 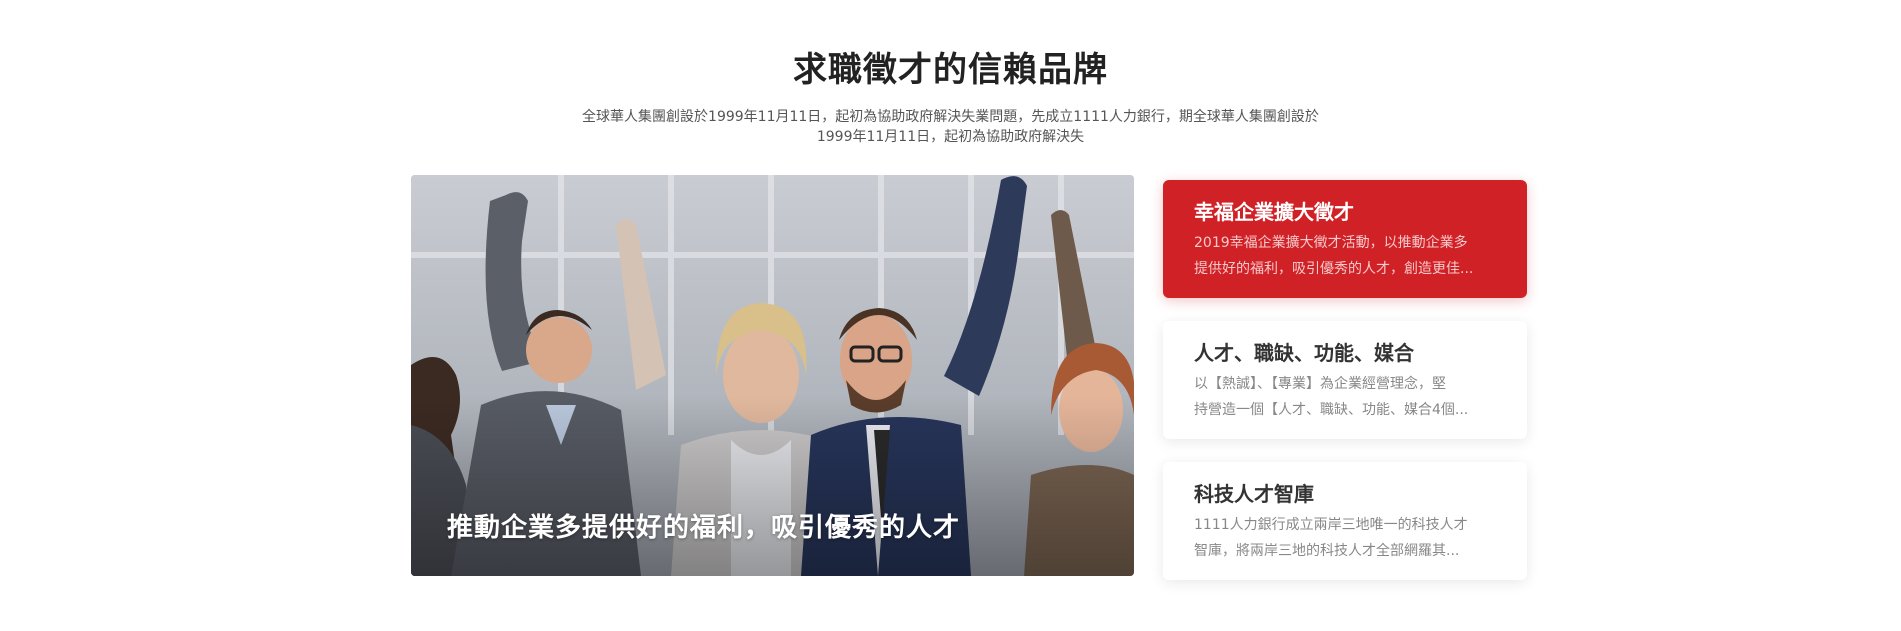 I want to click on card-summary-line: 1111人力銀行成立兩岸三地唯一的科技人才, so click(x=1331, y=525).